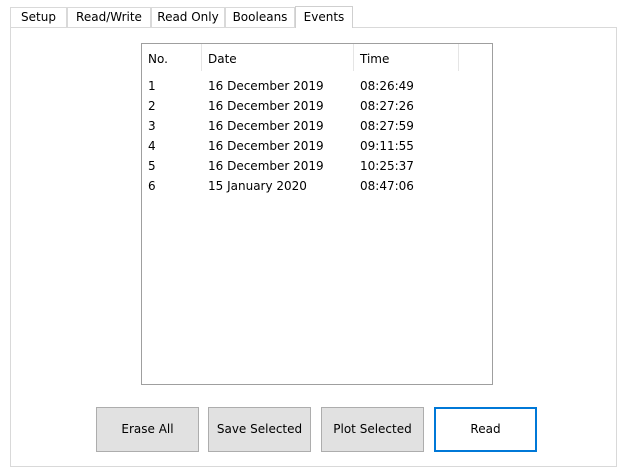 This screenshot has width=618, height=467. I want to click on list-row: 3 16 December 2019 08:27:59, so click(317, 126).